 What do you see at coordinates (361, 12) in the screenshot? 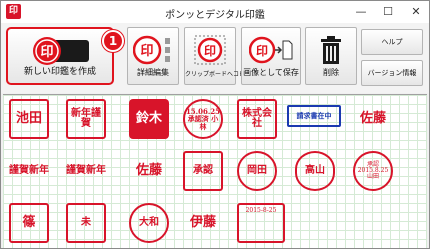
I see `minimize-button: —` at bounding box center [361, 12].